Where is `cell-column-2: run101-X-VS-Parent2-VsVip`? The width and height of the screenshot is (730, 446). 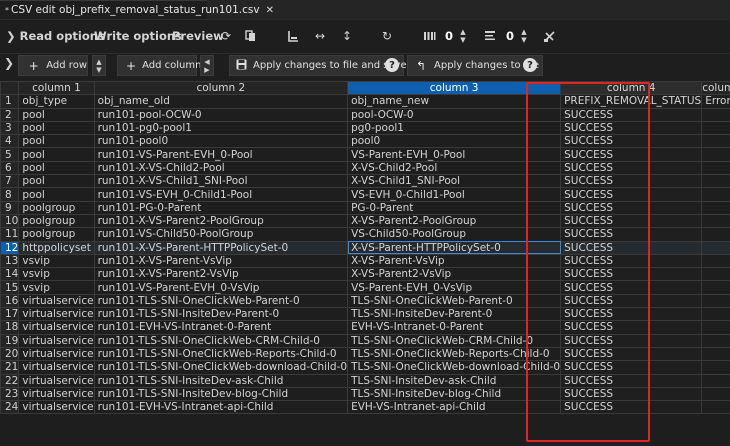 cell-column-2: run101-X-VS-Parent2-VsVip is located at coordinates (221, 274).